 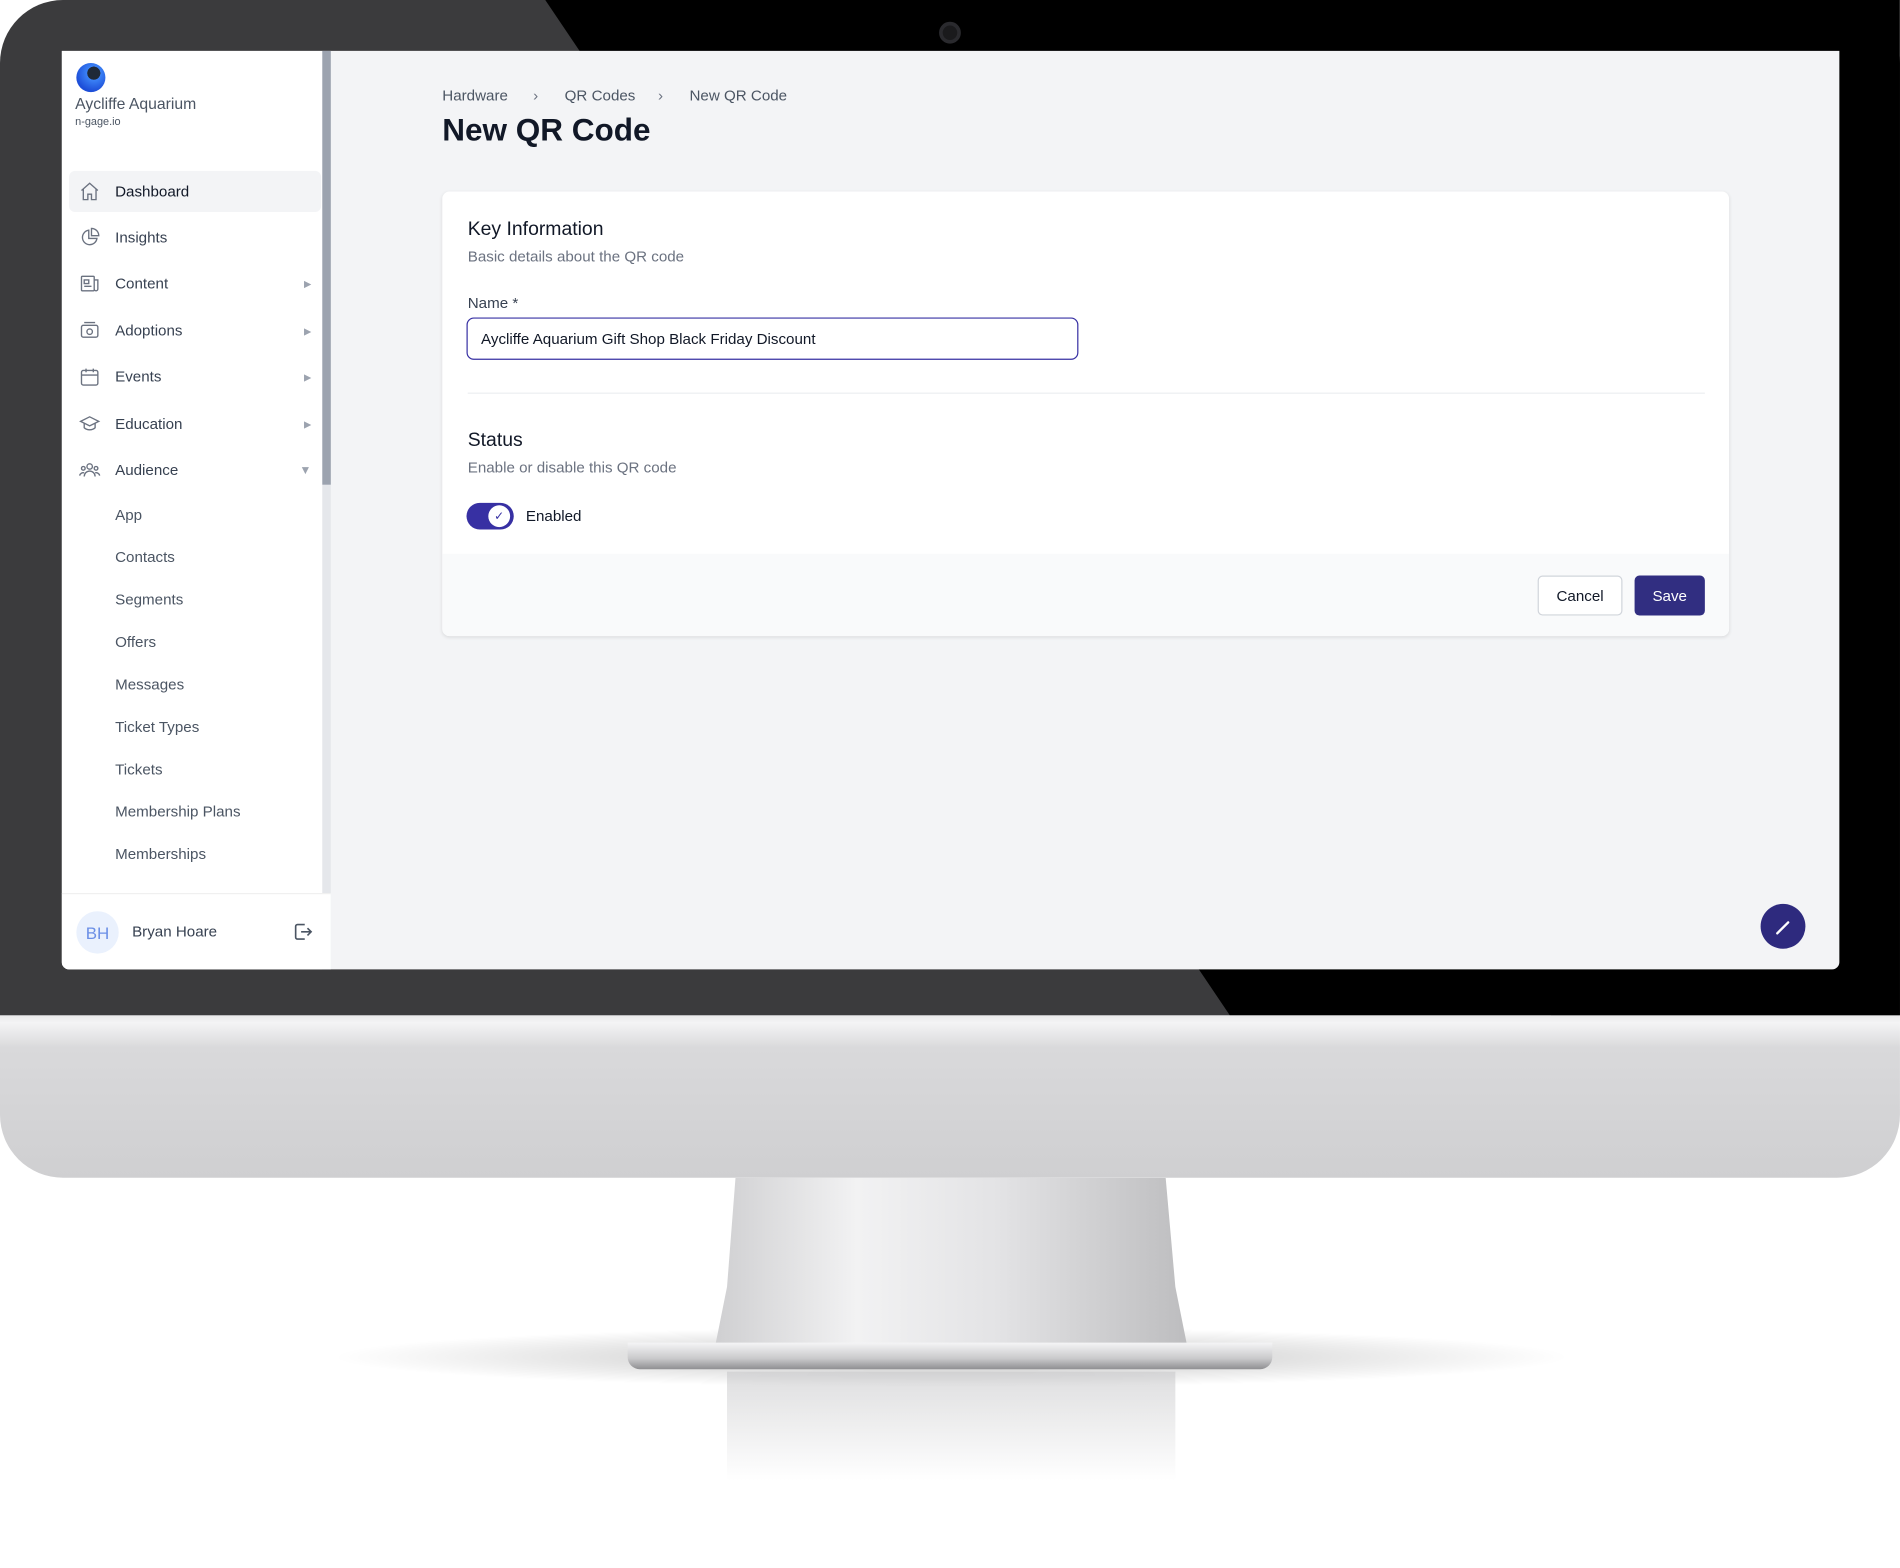 What do you see at coordinates (303, 932) in the screenshot?
I see `logout-icon` at bounding box center [303, 932].